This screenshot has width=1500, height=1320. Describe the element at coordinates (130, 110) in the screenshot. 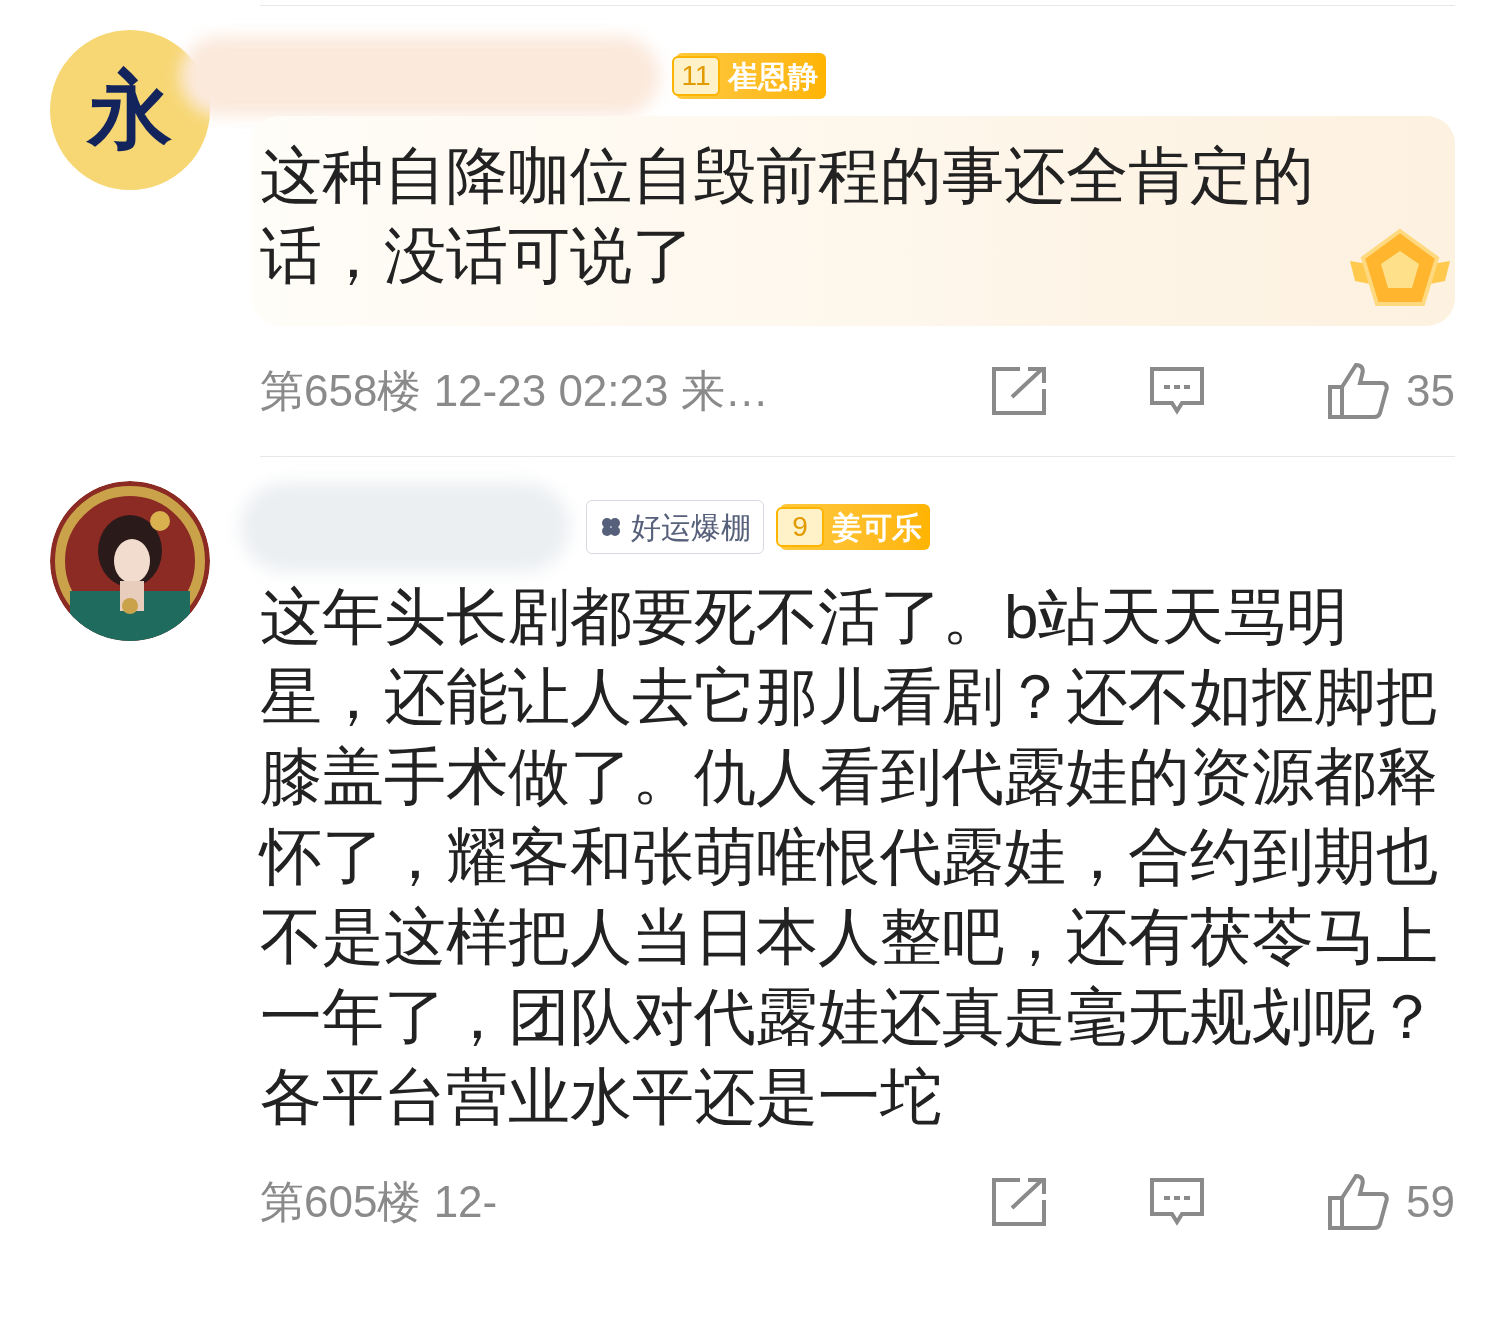

I see `user-avatar: 永` at that location.